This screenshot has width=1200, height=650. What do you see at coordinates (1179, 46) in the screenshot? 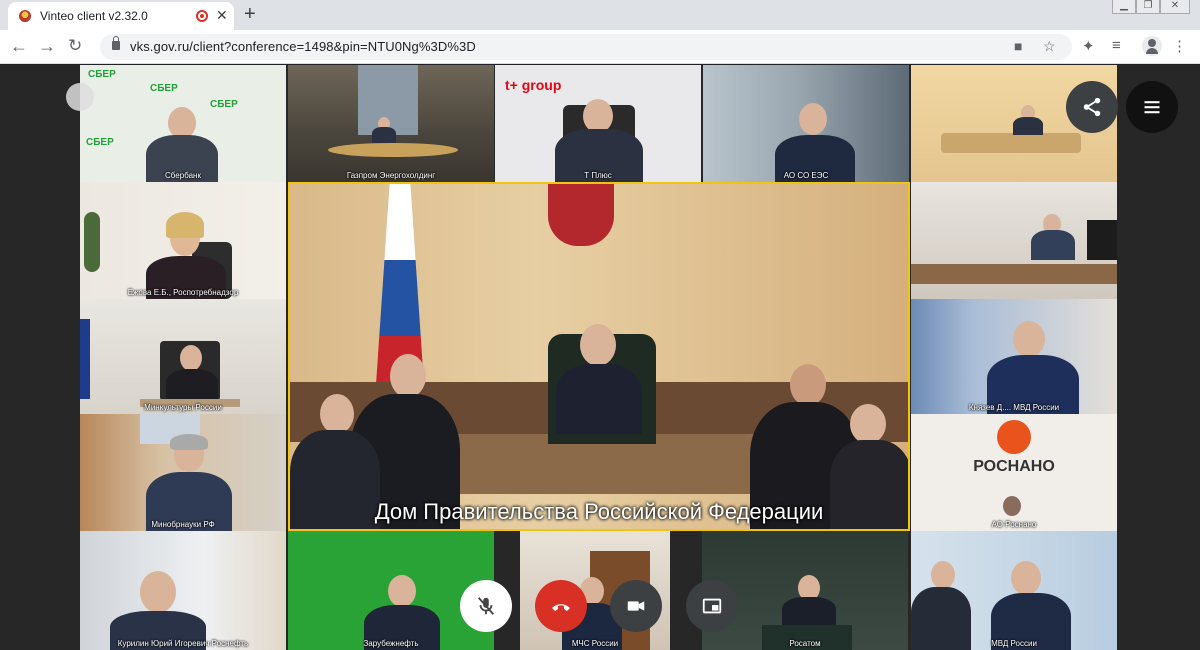
I see `browser-menu-icon: ⋮` at bounding box center [1179, 46].